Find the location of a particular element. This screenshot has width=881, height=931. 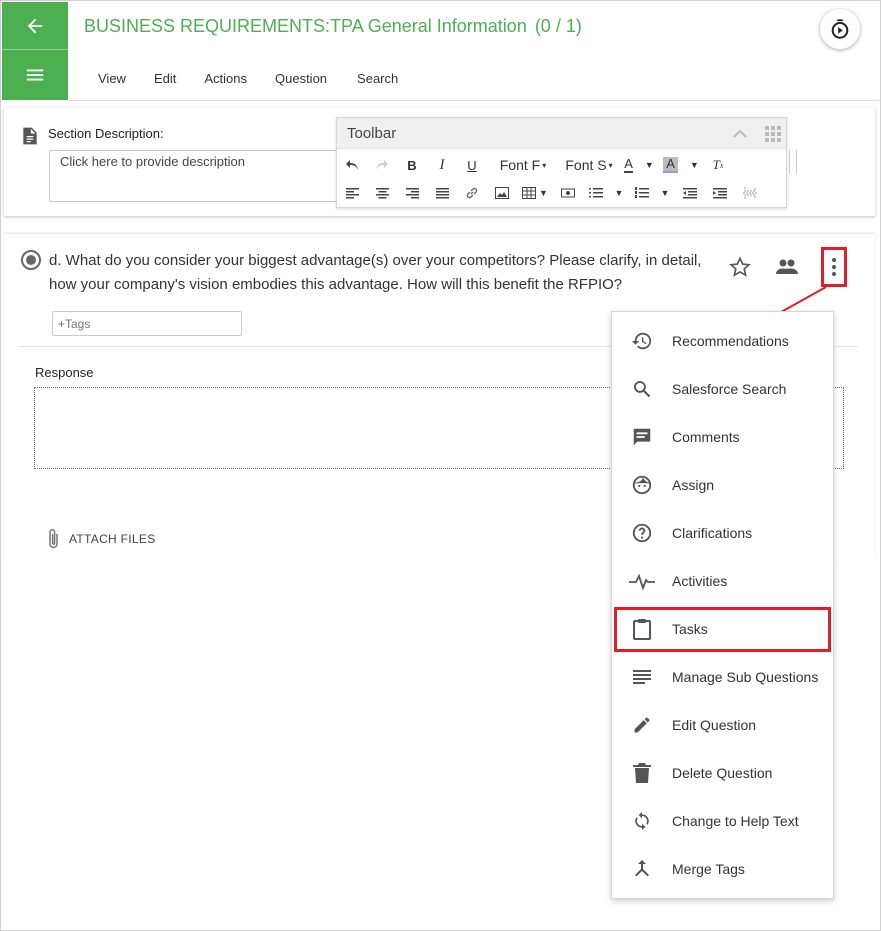

menu-item-label: Clarifications is located at coordinates (712, 533).